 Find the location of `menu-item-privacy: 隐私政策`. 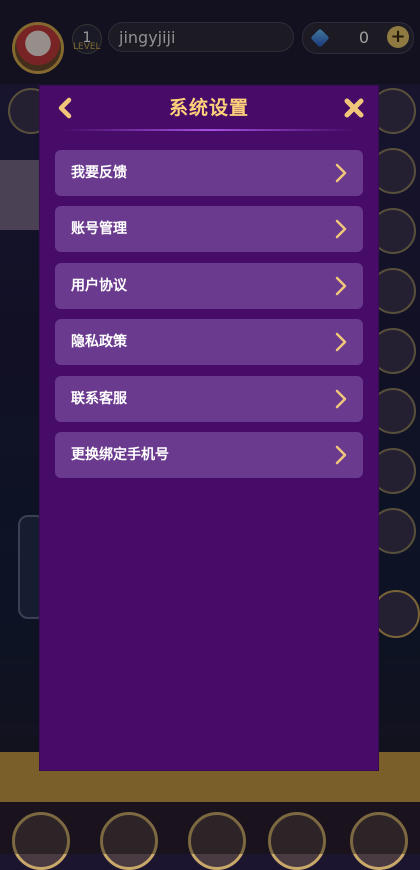

menu-item-privacy: 隐私政策 is located at coordinates (209, 342).